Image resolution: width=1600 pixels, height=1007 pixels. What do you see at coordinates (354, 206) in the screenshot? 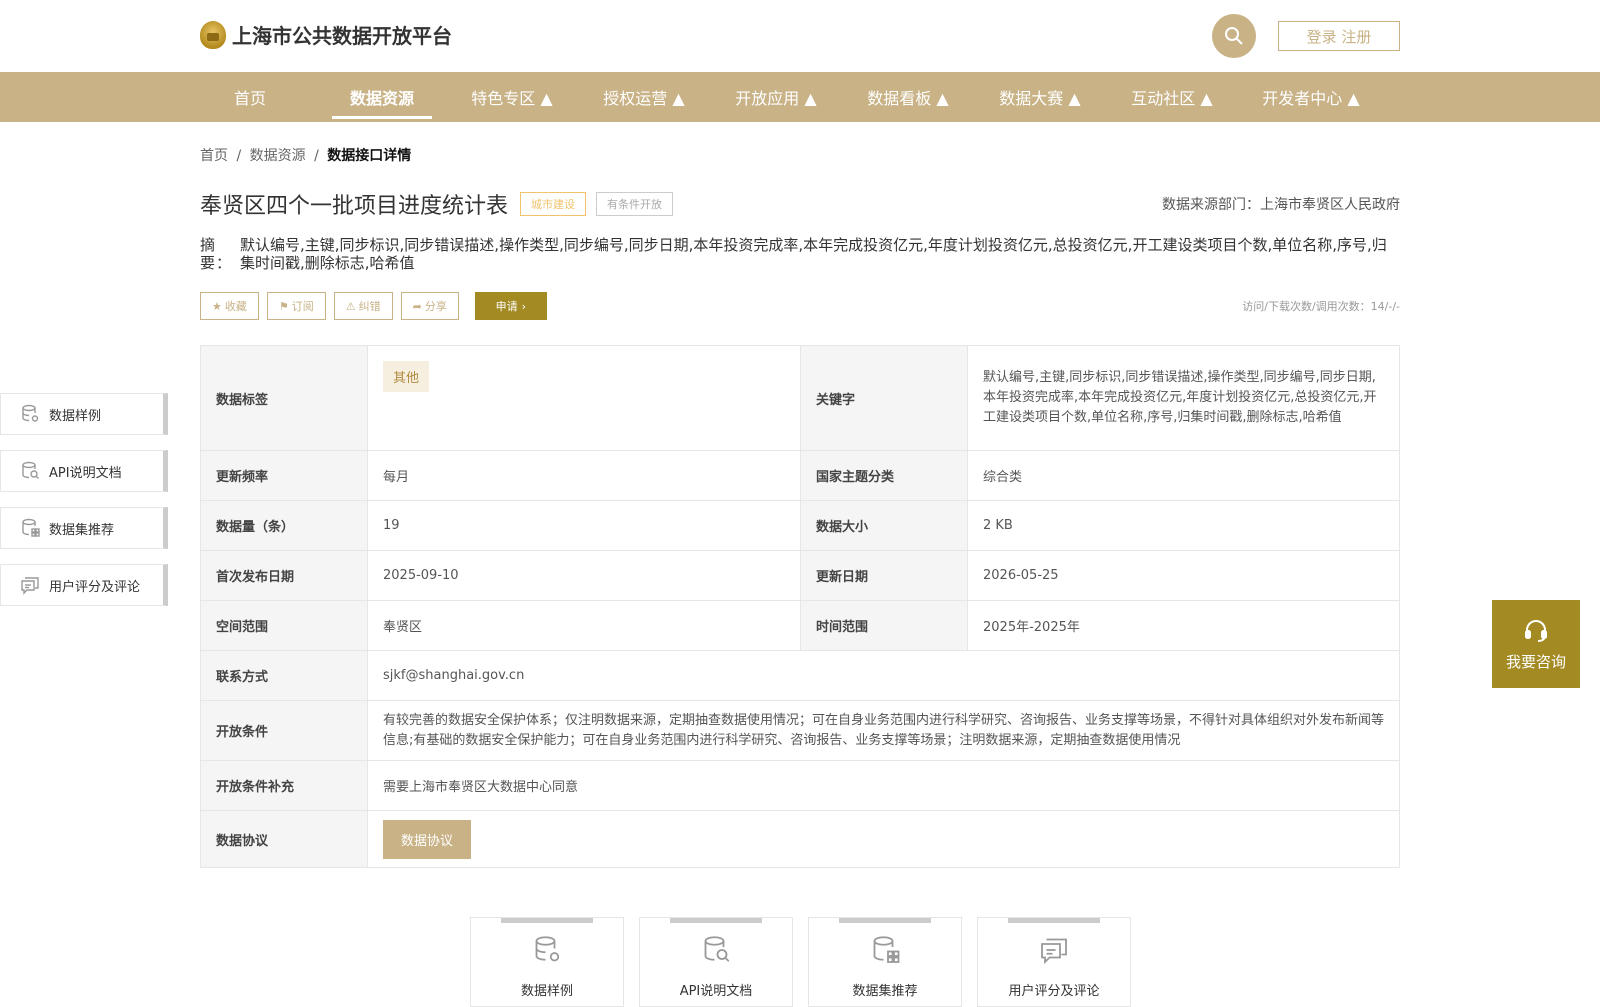
I see `dataset-title: 奉贤区四个一批项目进度统计表` at bounding box center [354, 206].